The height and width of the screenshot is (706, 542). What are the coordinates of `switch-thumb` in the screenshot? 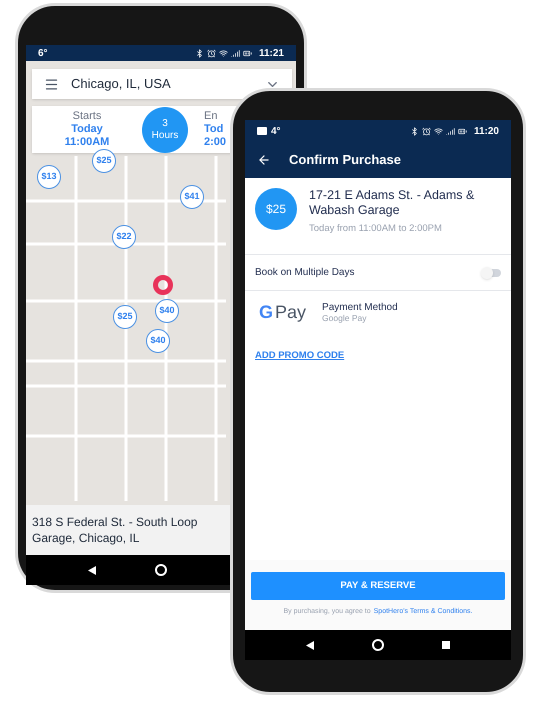 It's located at (487, 272).